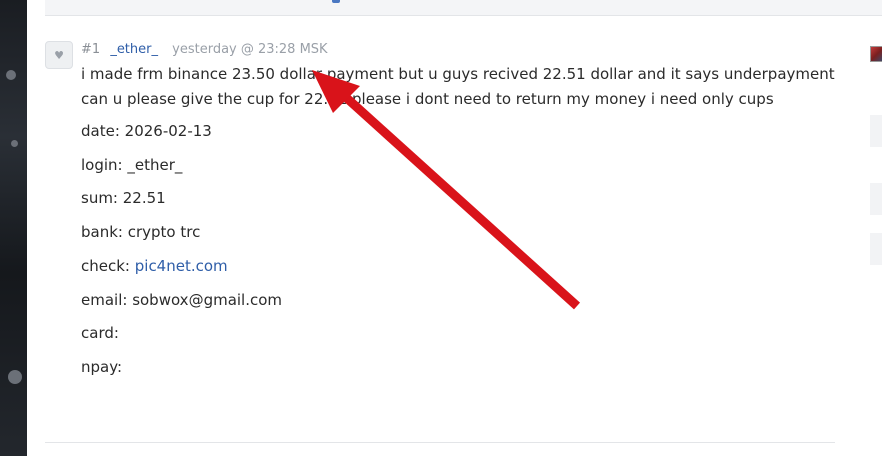 The image size is (882, 456). Describe the element at coordinates (463, 8) in the screenshot. I see `thread-header` at that location.